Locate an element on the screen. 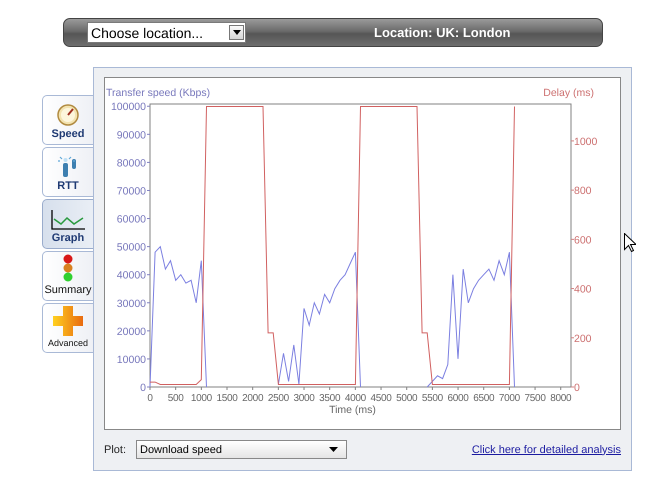  y-tick-label: 70000 is located at coordinates (131, 191).